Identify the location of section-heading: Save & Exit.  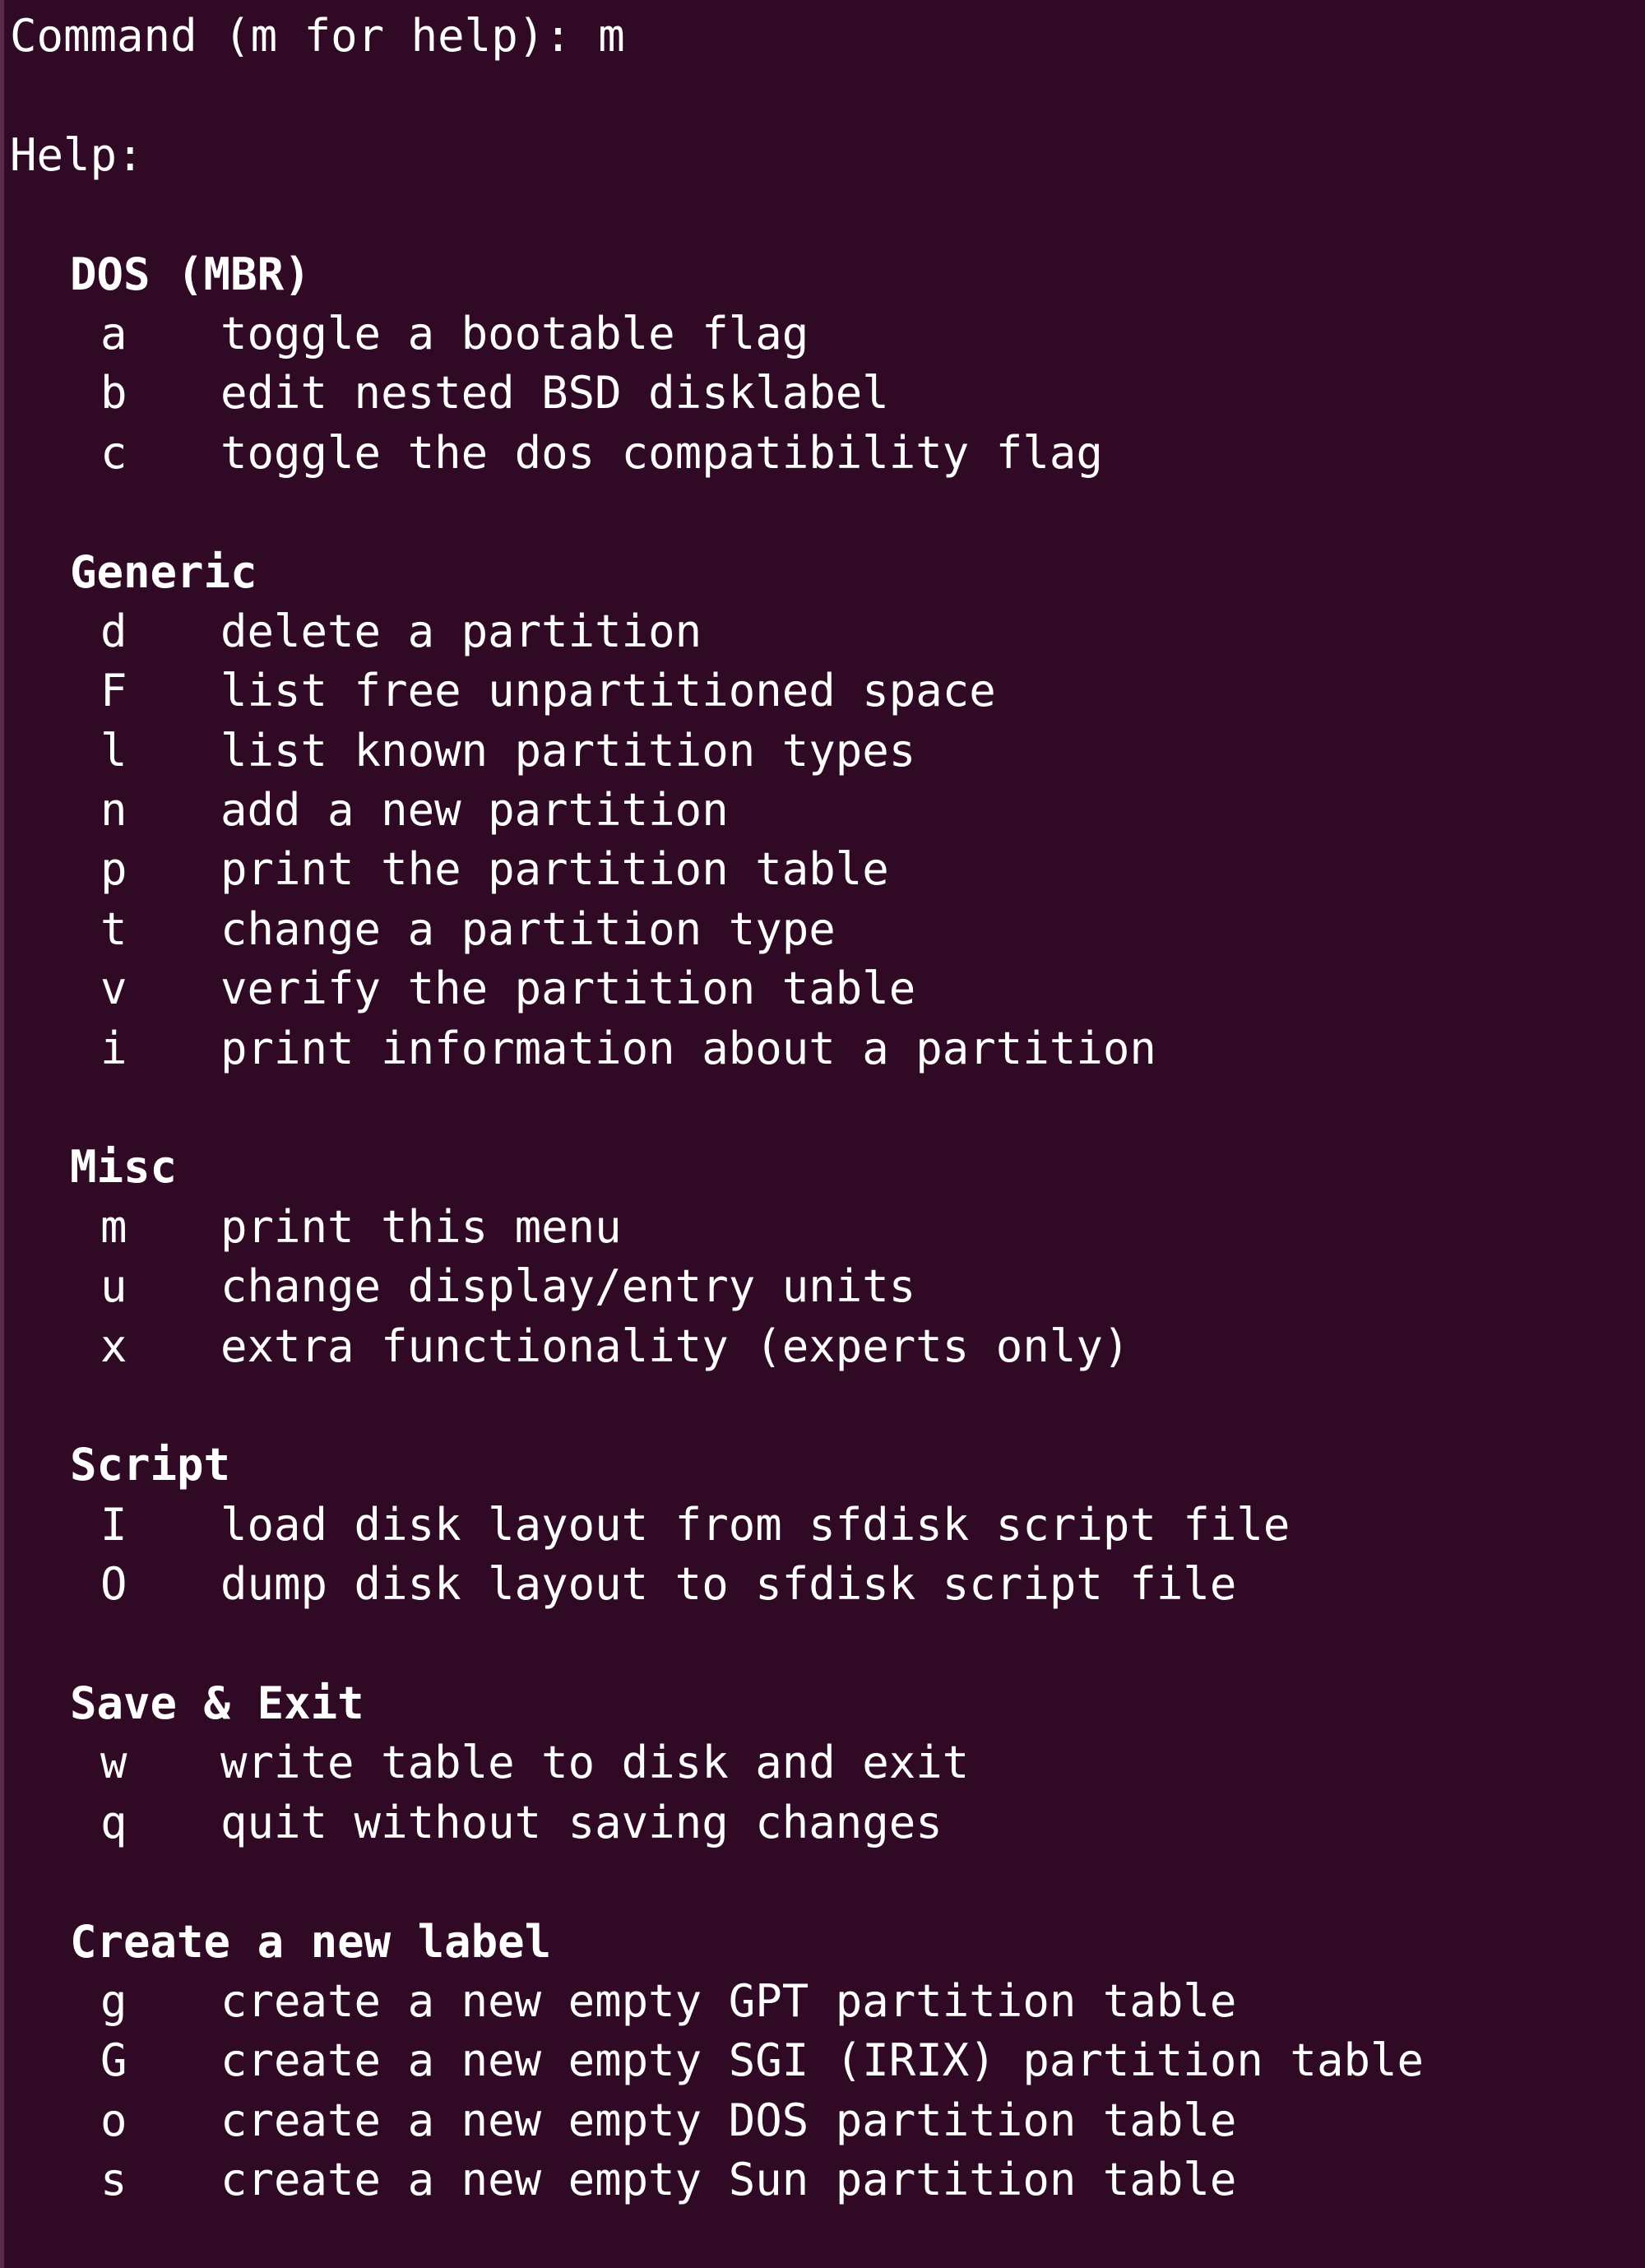
(217, 1703).